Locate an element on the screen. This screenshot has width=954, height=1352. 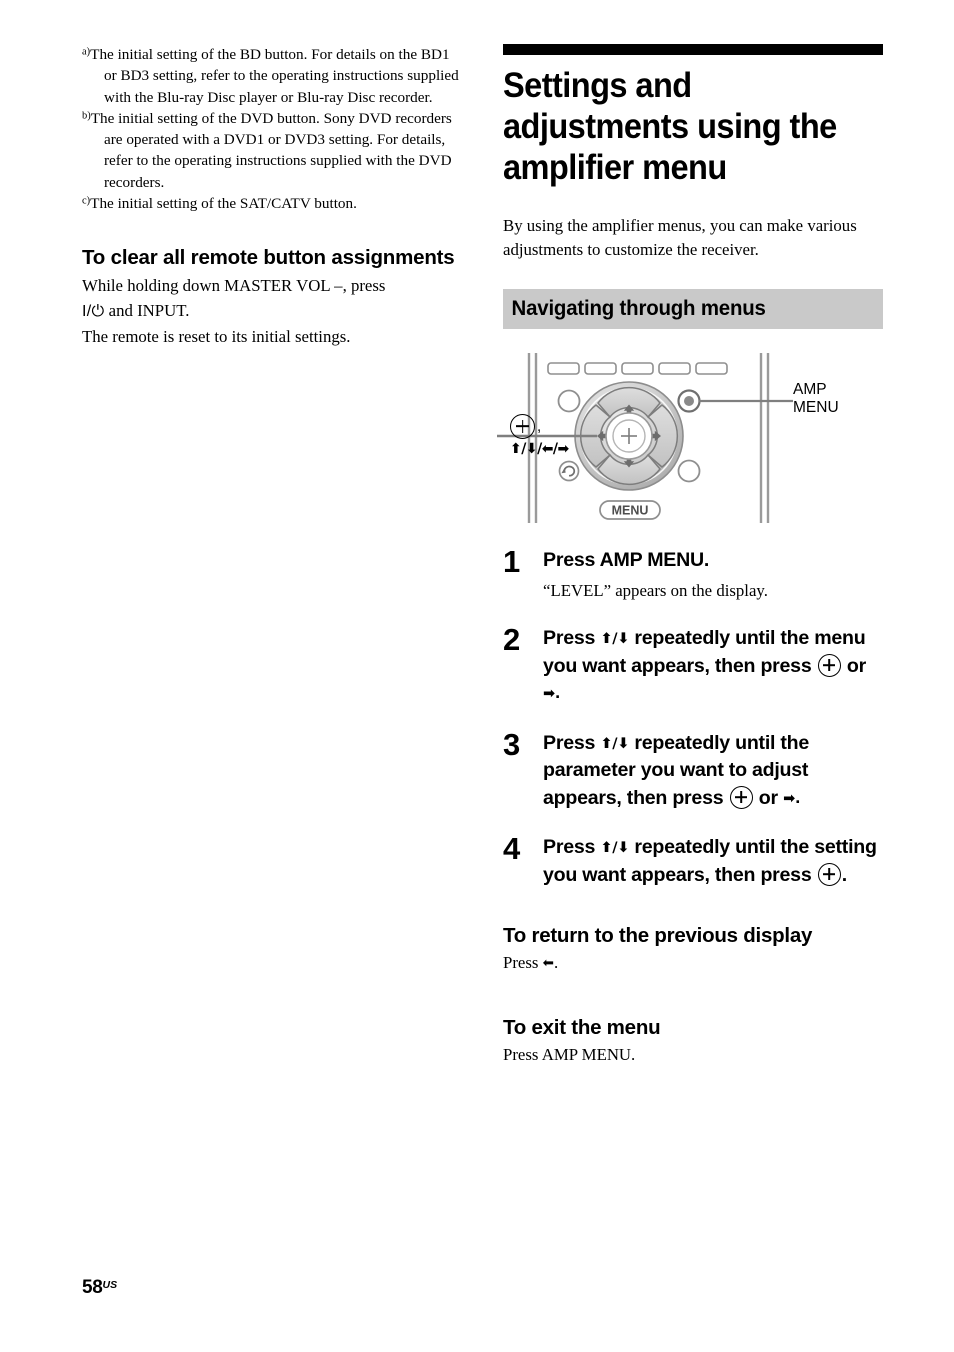
exit-section-heading: To exit the menu is located at coordinates (582, 1028).